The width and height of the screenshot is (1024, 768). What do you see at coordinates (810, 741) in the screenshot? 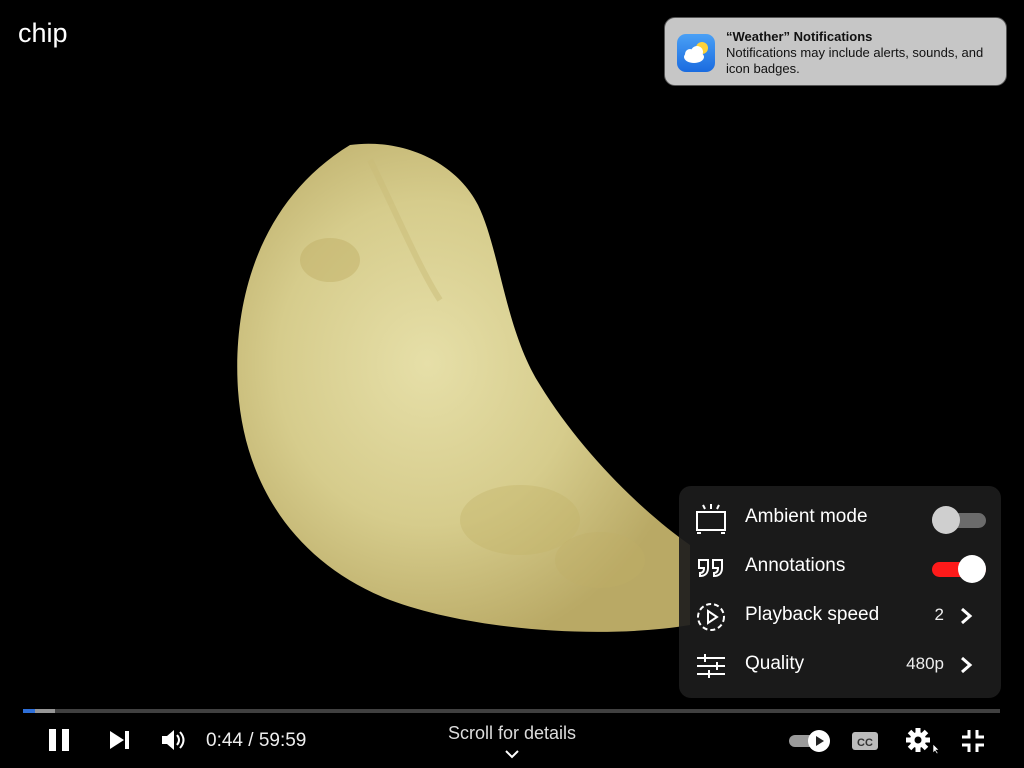
I see `autoplay-toggle-icon` at bounding box center [810, 741].